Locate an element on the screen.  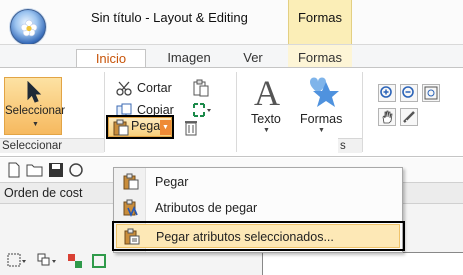
tab-ver: Ver is located at coordinates (253, 58).